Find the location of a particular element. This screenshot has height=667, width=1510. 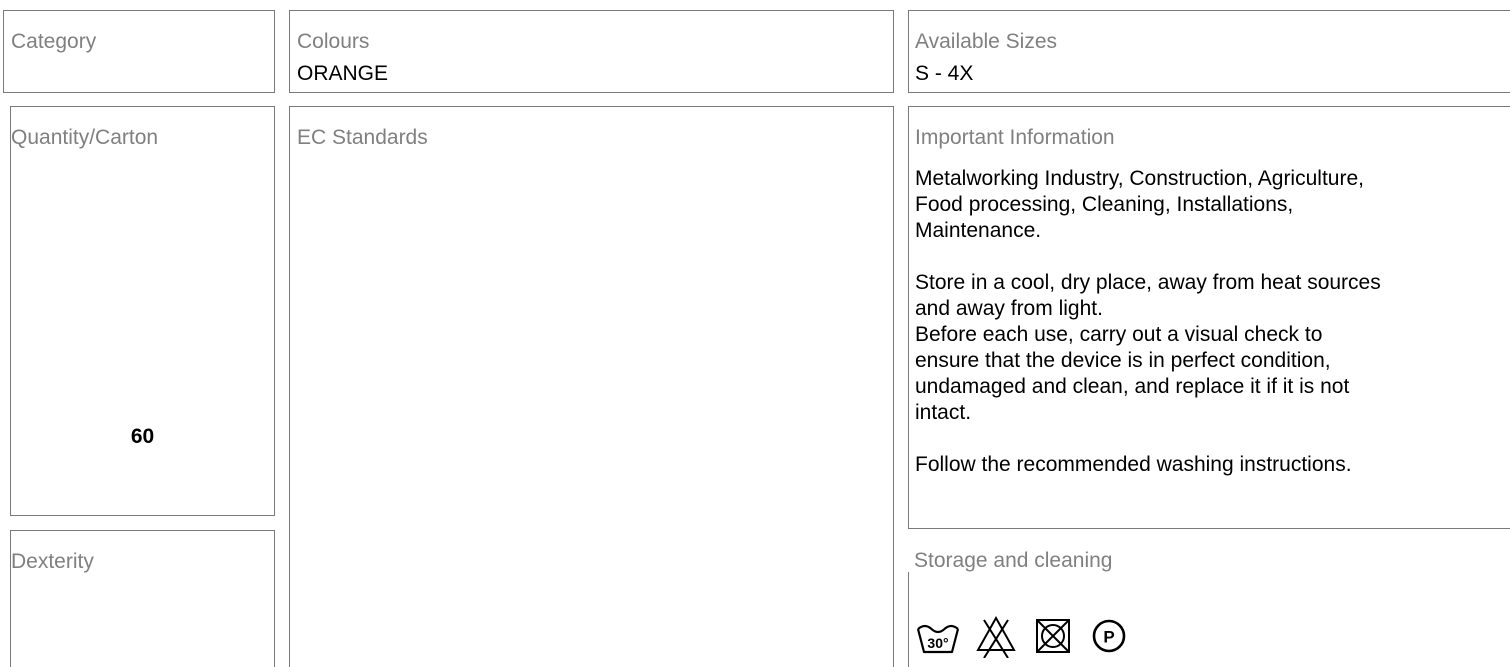

dexterity-cell: Dexterity is located at coordinates (142, 598).